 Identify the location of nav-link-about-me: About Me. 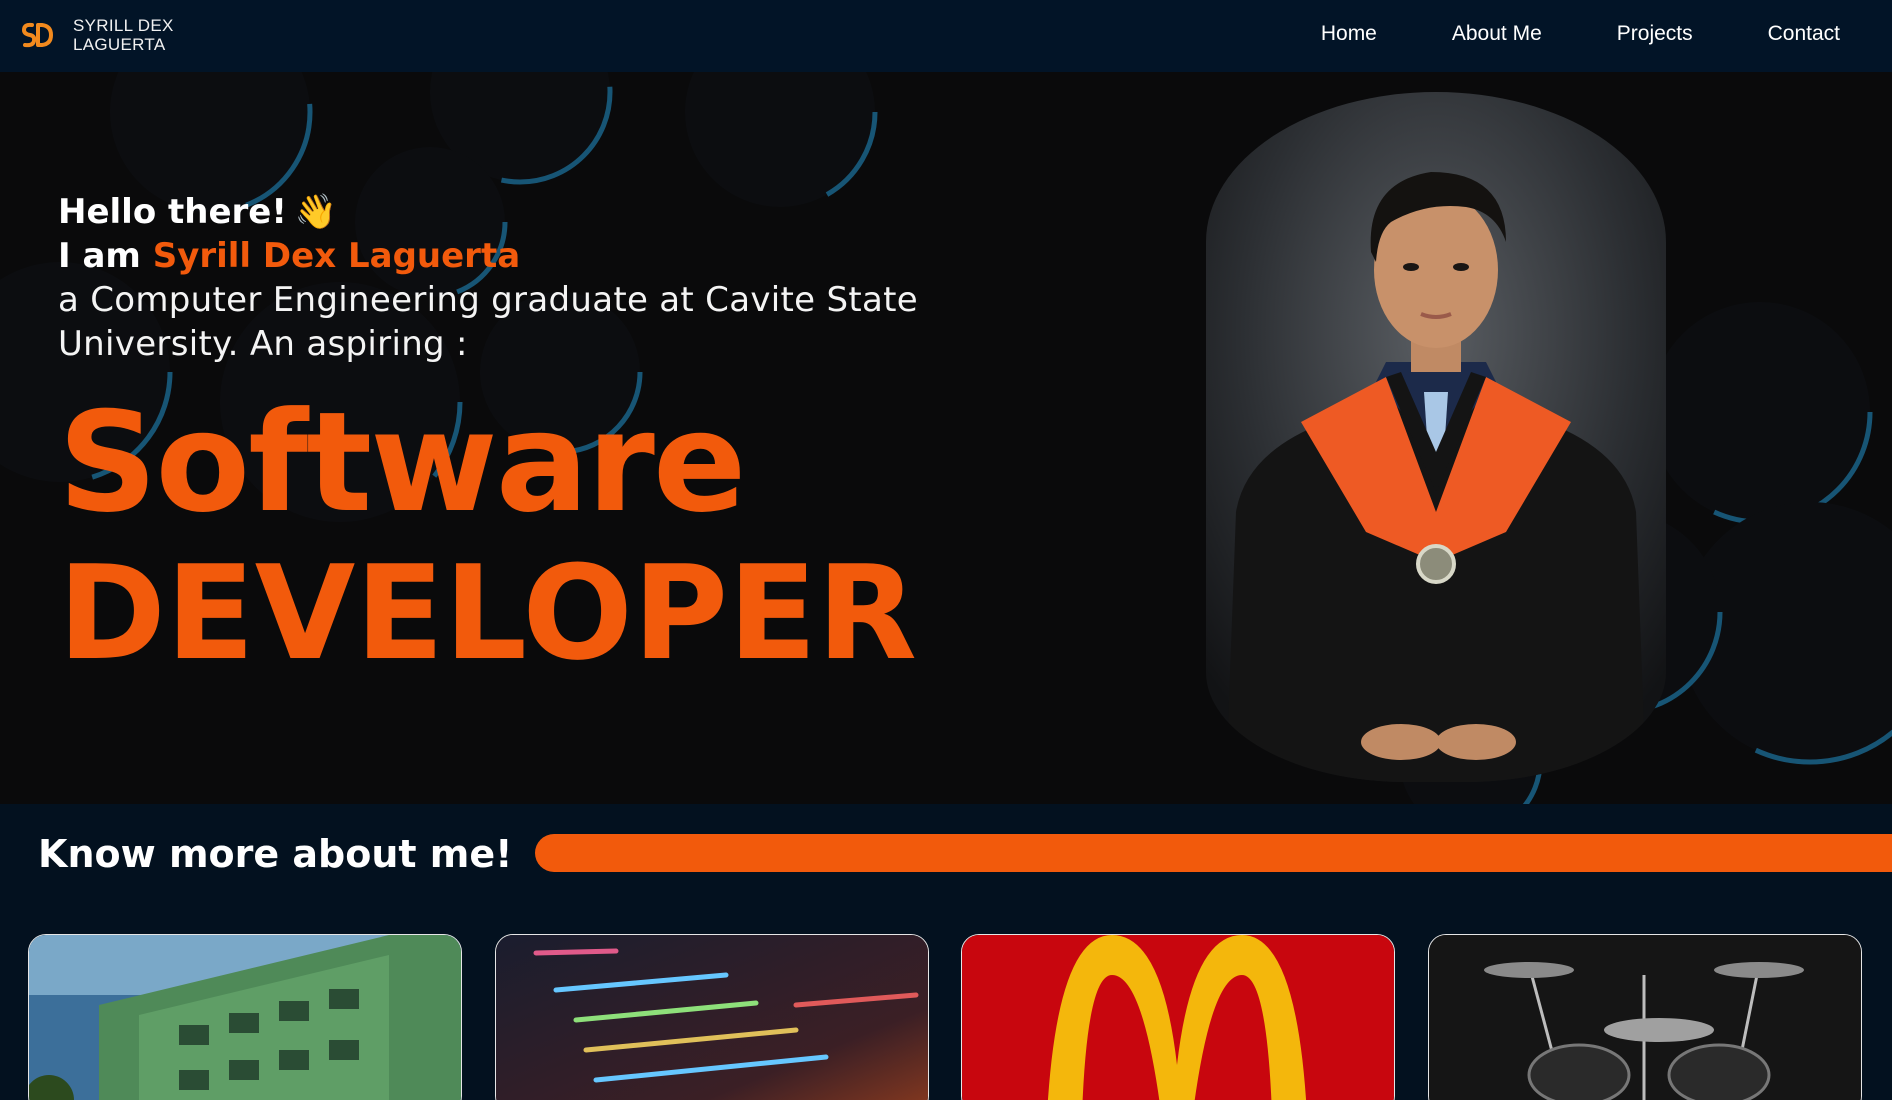
(1497, 34).